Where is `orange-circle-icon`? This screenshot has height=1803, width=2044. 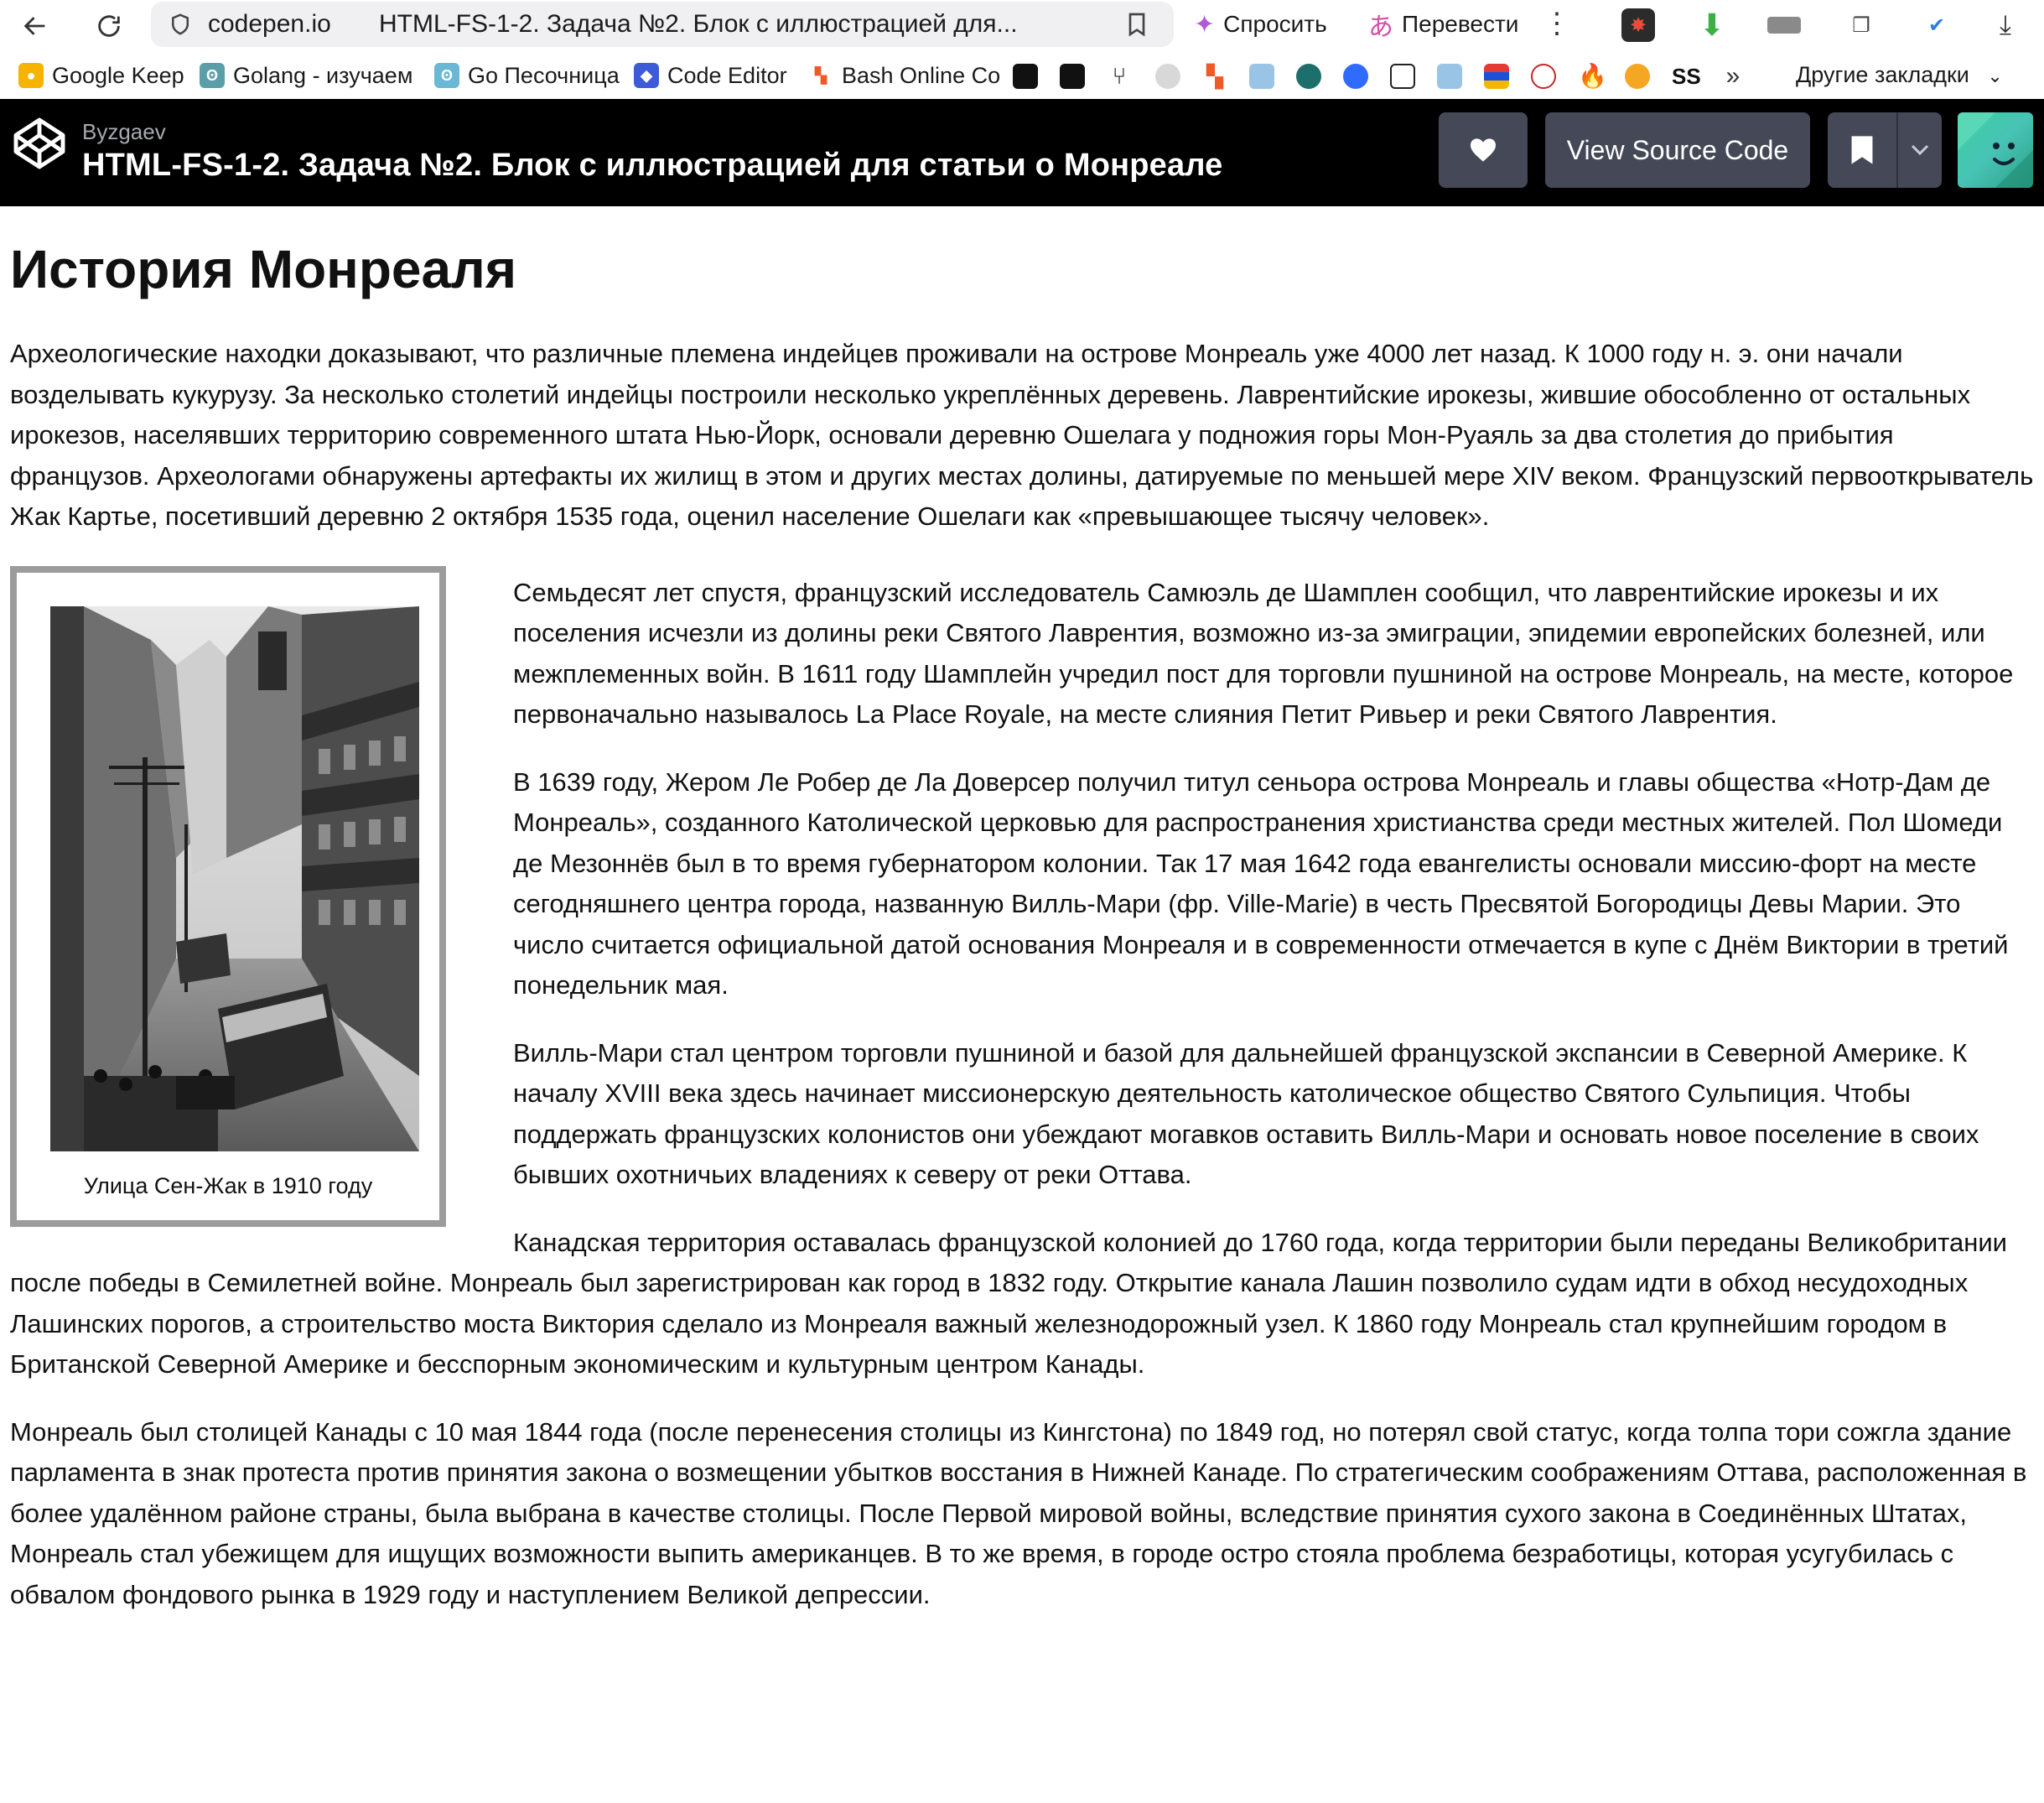 orange-circle-icon is located at coordinates (1638, 76).